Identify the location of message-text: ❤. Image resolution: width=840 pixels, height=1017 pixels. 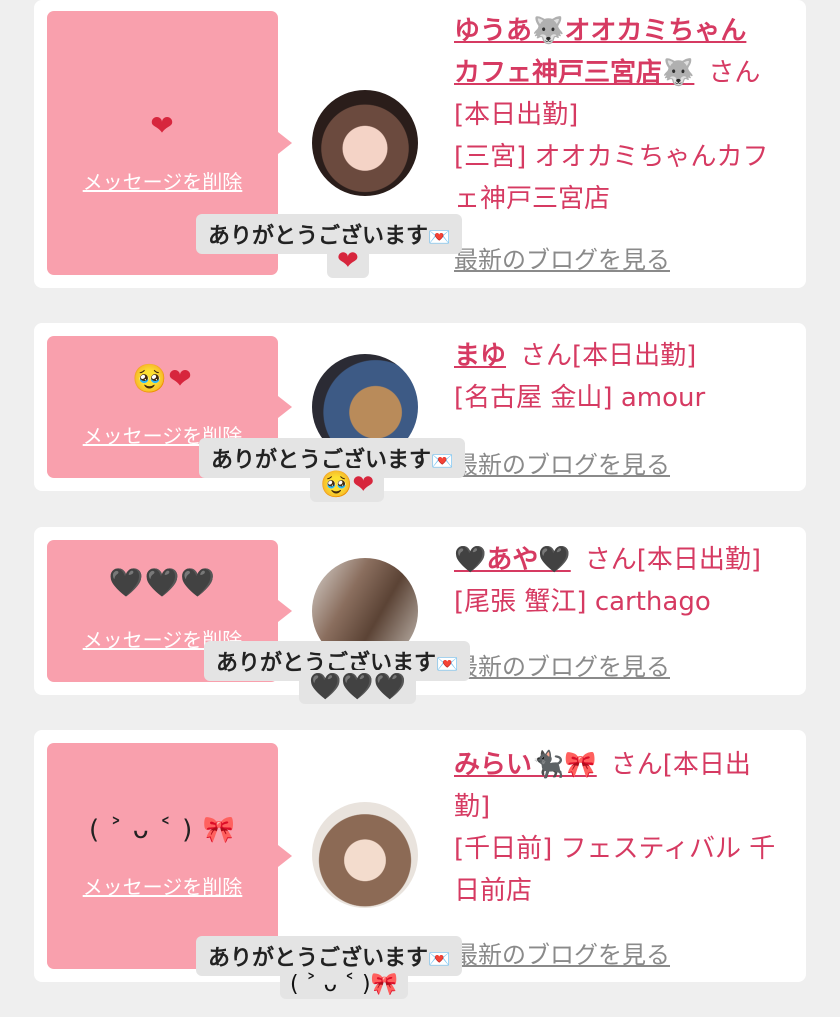
(162, 125).